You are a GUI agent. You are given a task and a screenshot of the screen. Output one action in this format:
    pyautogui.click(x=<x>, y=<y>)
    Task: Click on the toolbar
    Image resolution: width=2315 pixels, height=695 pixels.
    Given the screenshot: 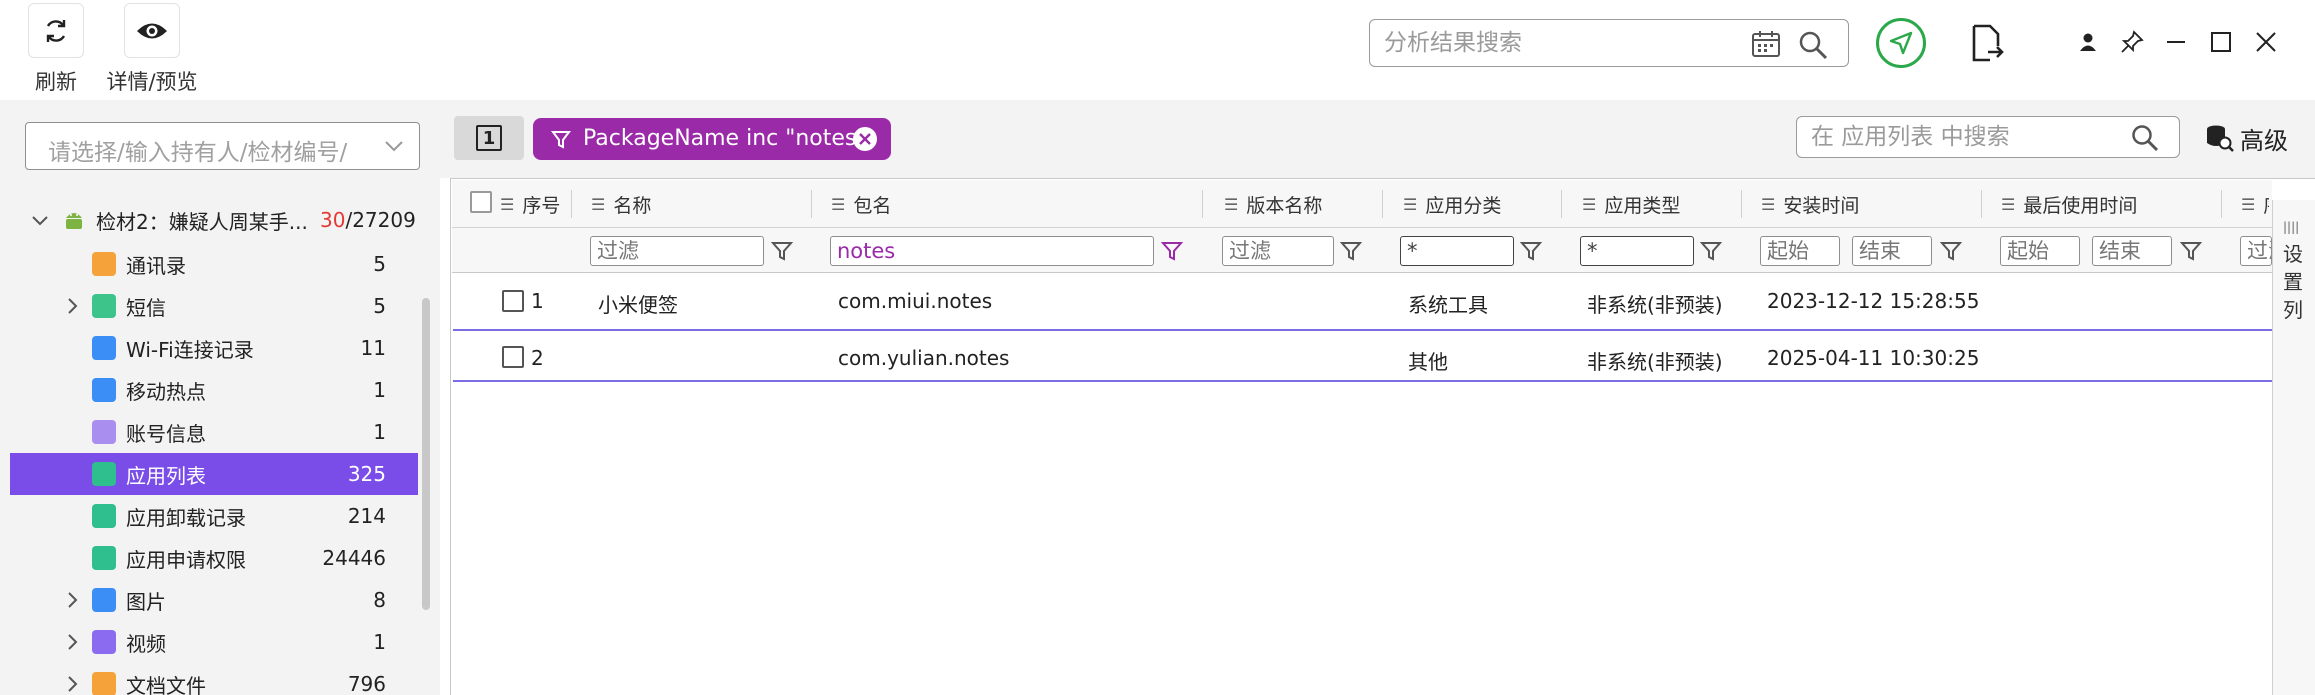 What is the action you would take?
    pyautogui.click(x=1157, y=50)
    